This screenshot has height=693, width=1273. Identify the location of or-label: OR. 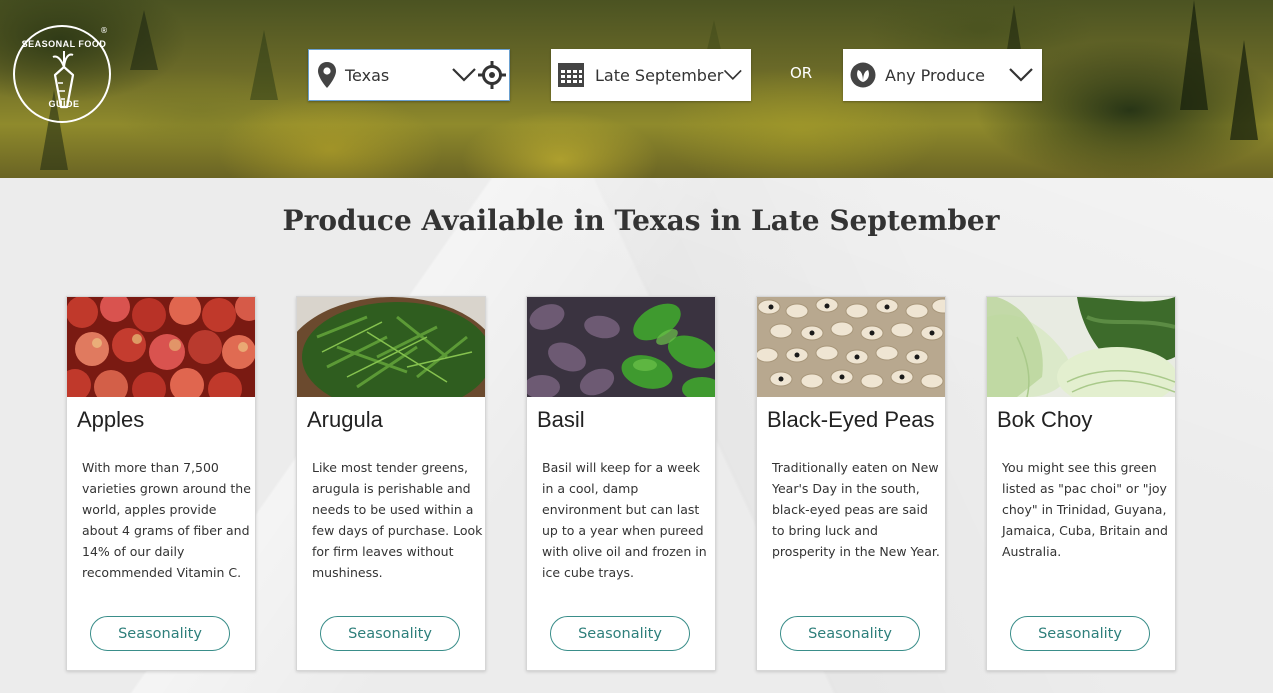
(801, 73).